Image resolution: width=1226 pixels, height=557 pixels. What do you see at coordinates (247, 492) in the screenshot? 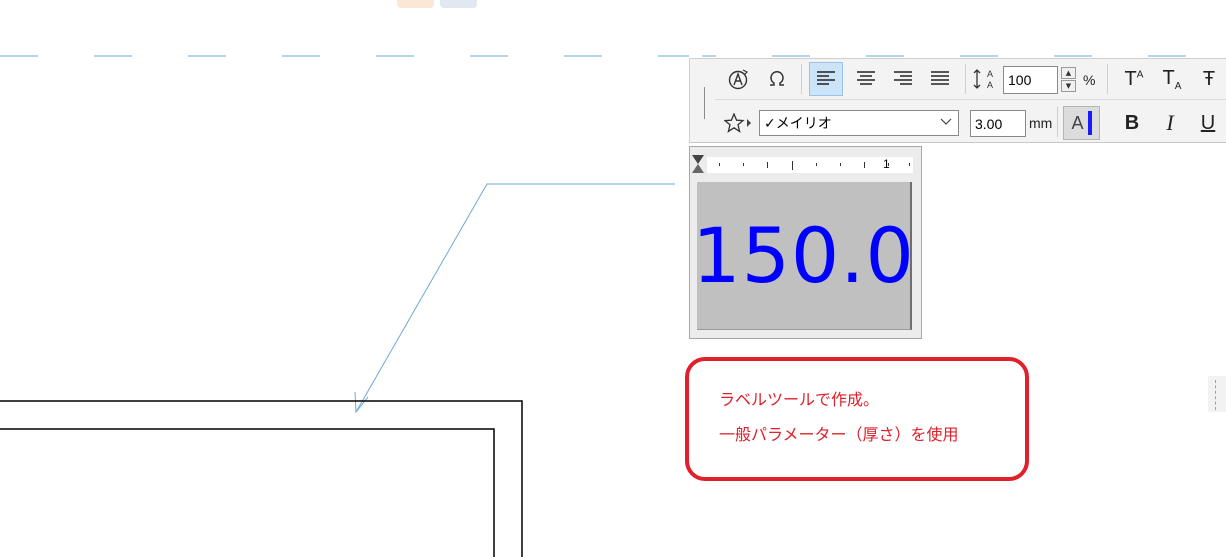
I see `wall-outline-inner` at bounding box center [247, 492].